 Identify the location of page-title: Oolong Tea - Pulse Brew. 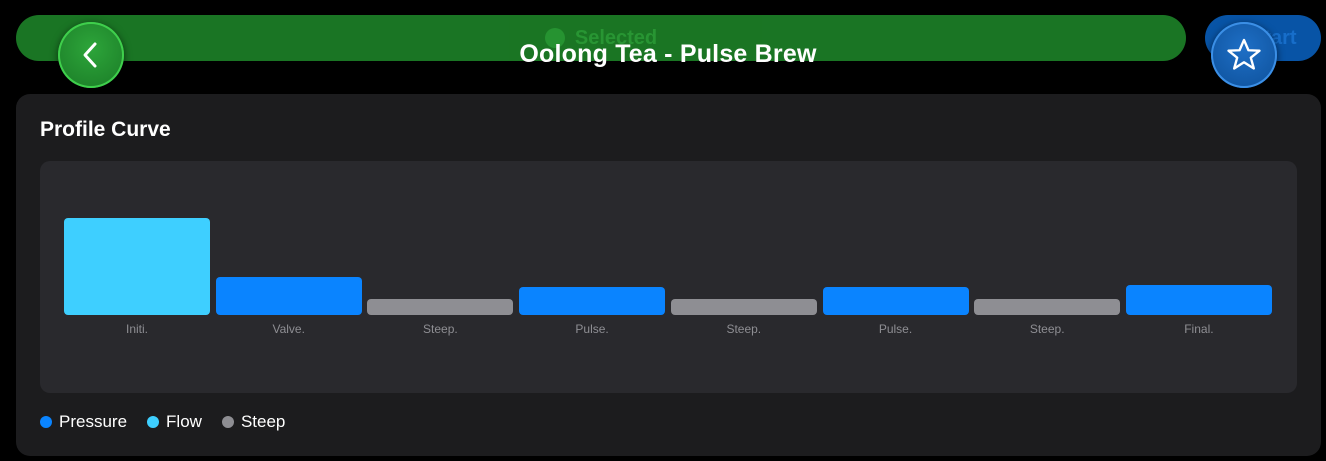
(668, 54).